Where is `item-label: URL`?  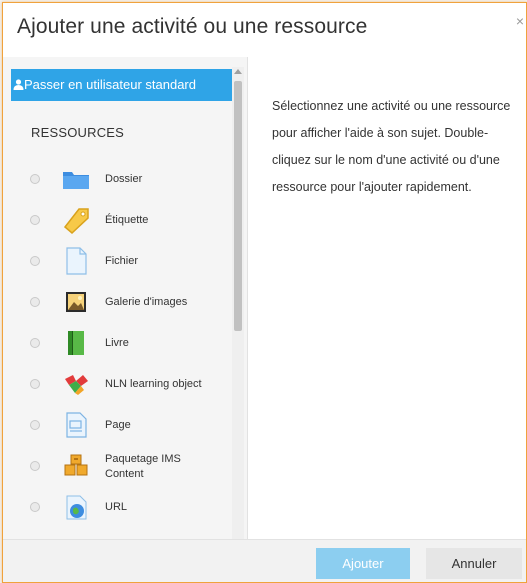
item-label: URL is located at coordinates (116, 507).